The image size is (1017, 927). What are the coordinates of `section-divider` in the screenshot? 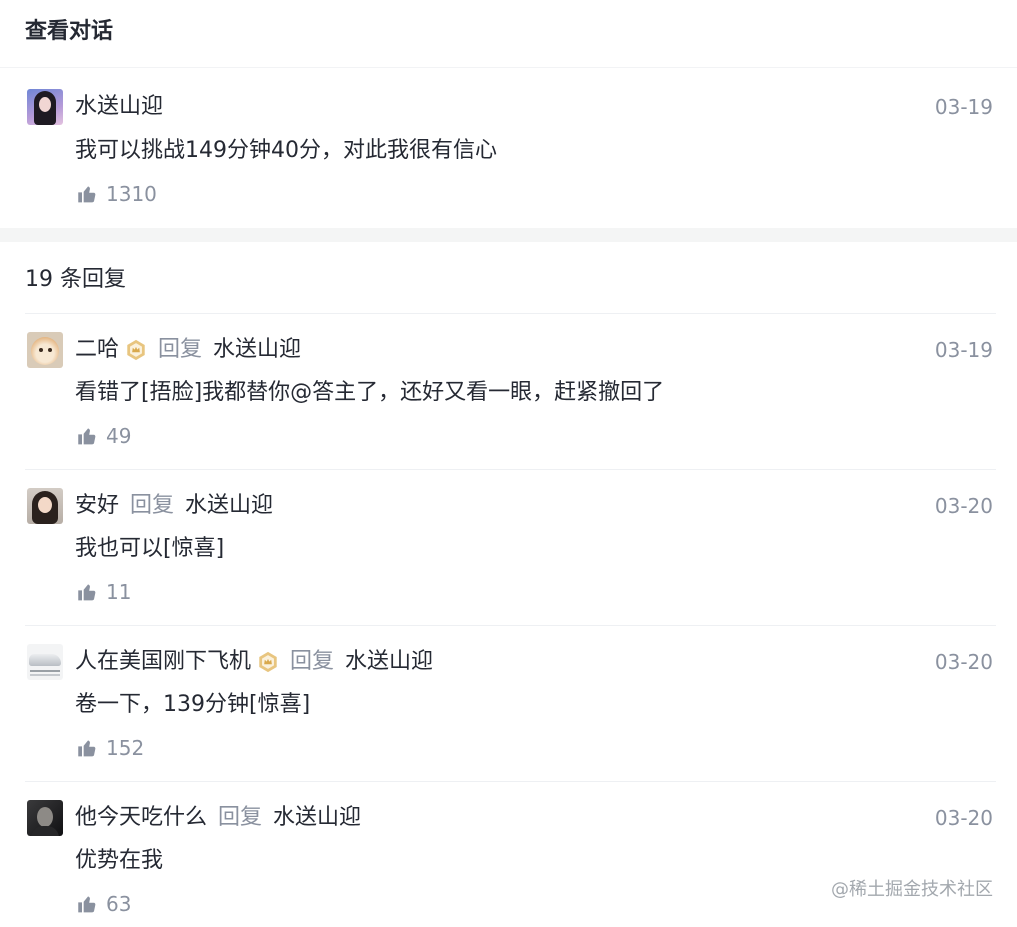 It's located at (508, 235).